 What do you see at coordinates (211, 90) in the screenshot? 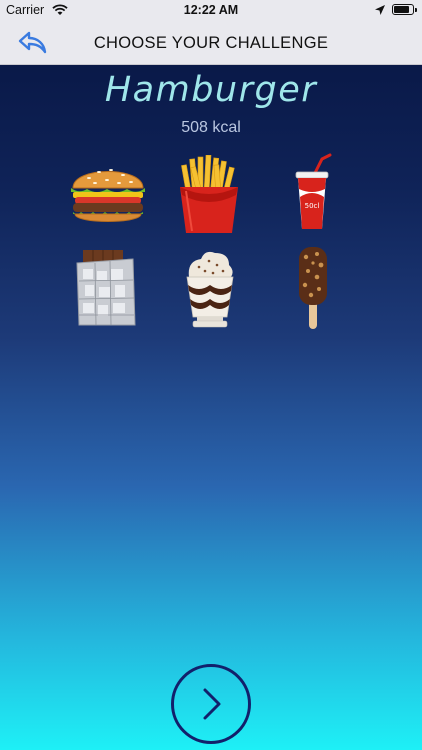
I see `selected-food-name: Hamburger` at bounding box center [211, 90].